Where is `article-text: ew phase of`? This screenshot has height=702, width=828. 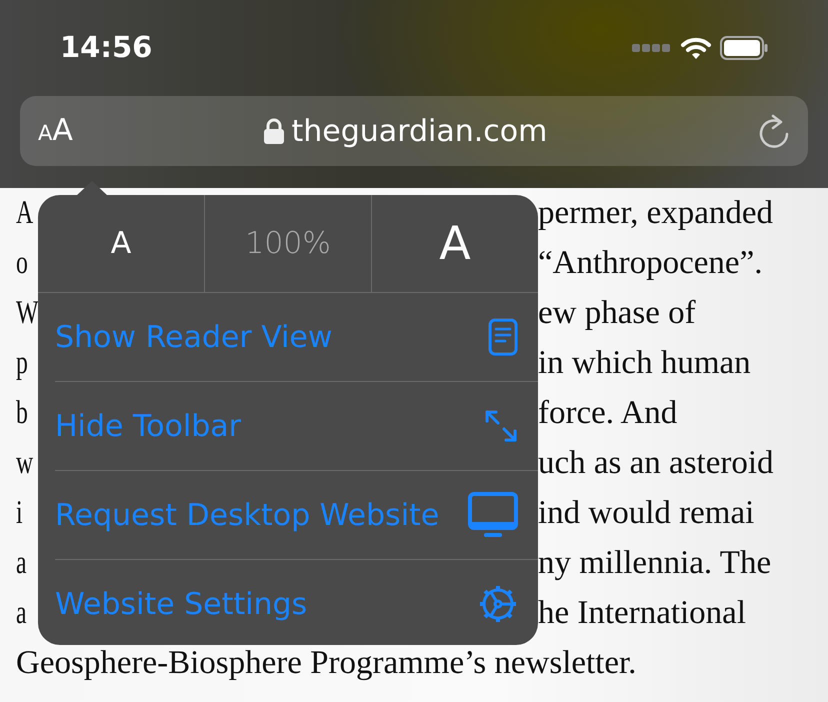
article-text: ew phase of is located at coordinates (617, 313).